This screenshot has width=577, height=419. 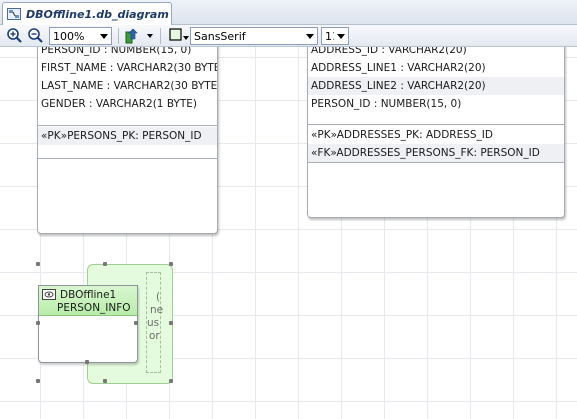 What do you see at coordinates (254, 36) in the screenshot?
I see `font-family-select: SansSerif` at bounding box center [254, 36].